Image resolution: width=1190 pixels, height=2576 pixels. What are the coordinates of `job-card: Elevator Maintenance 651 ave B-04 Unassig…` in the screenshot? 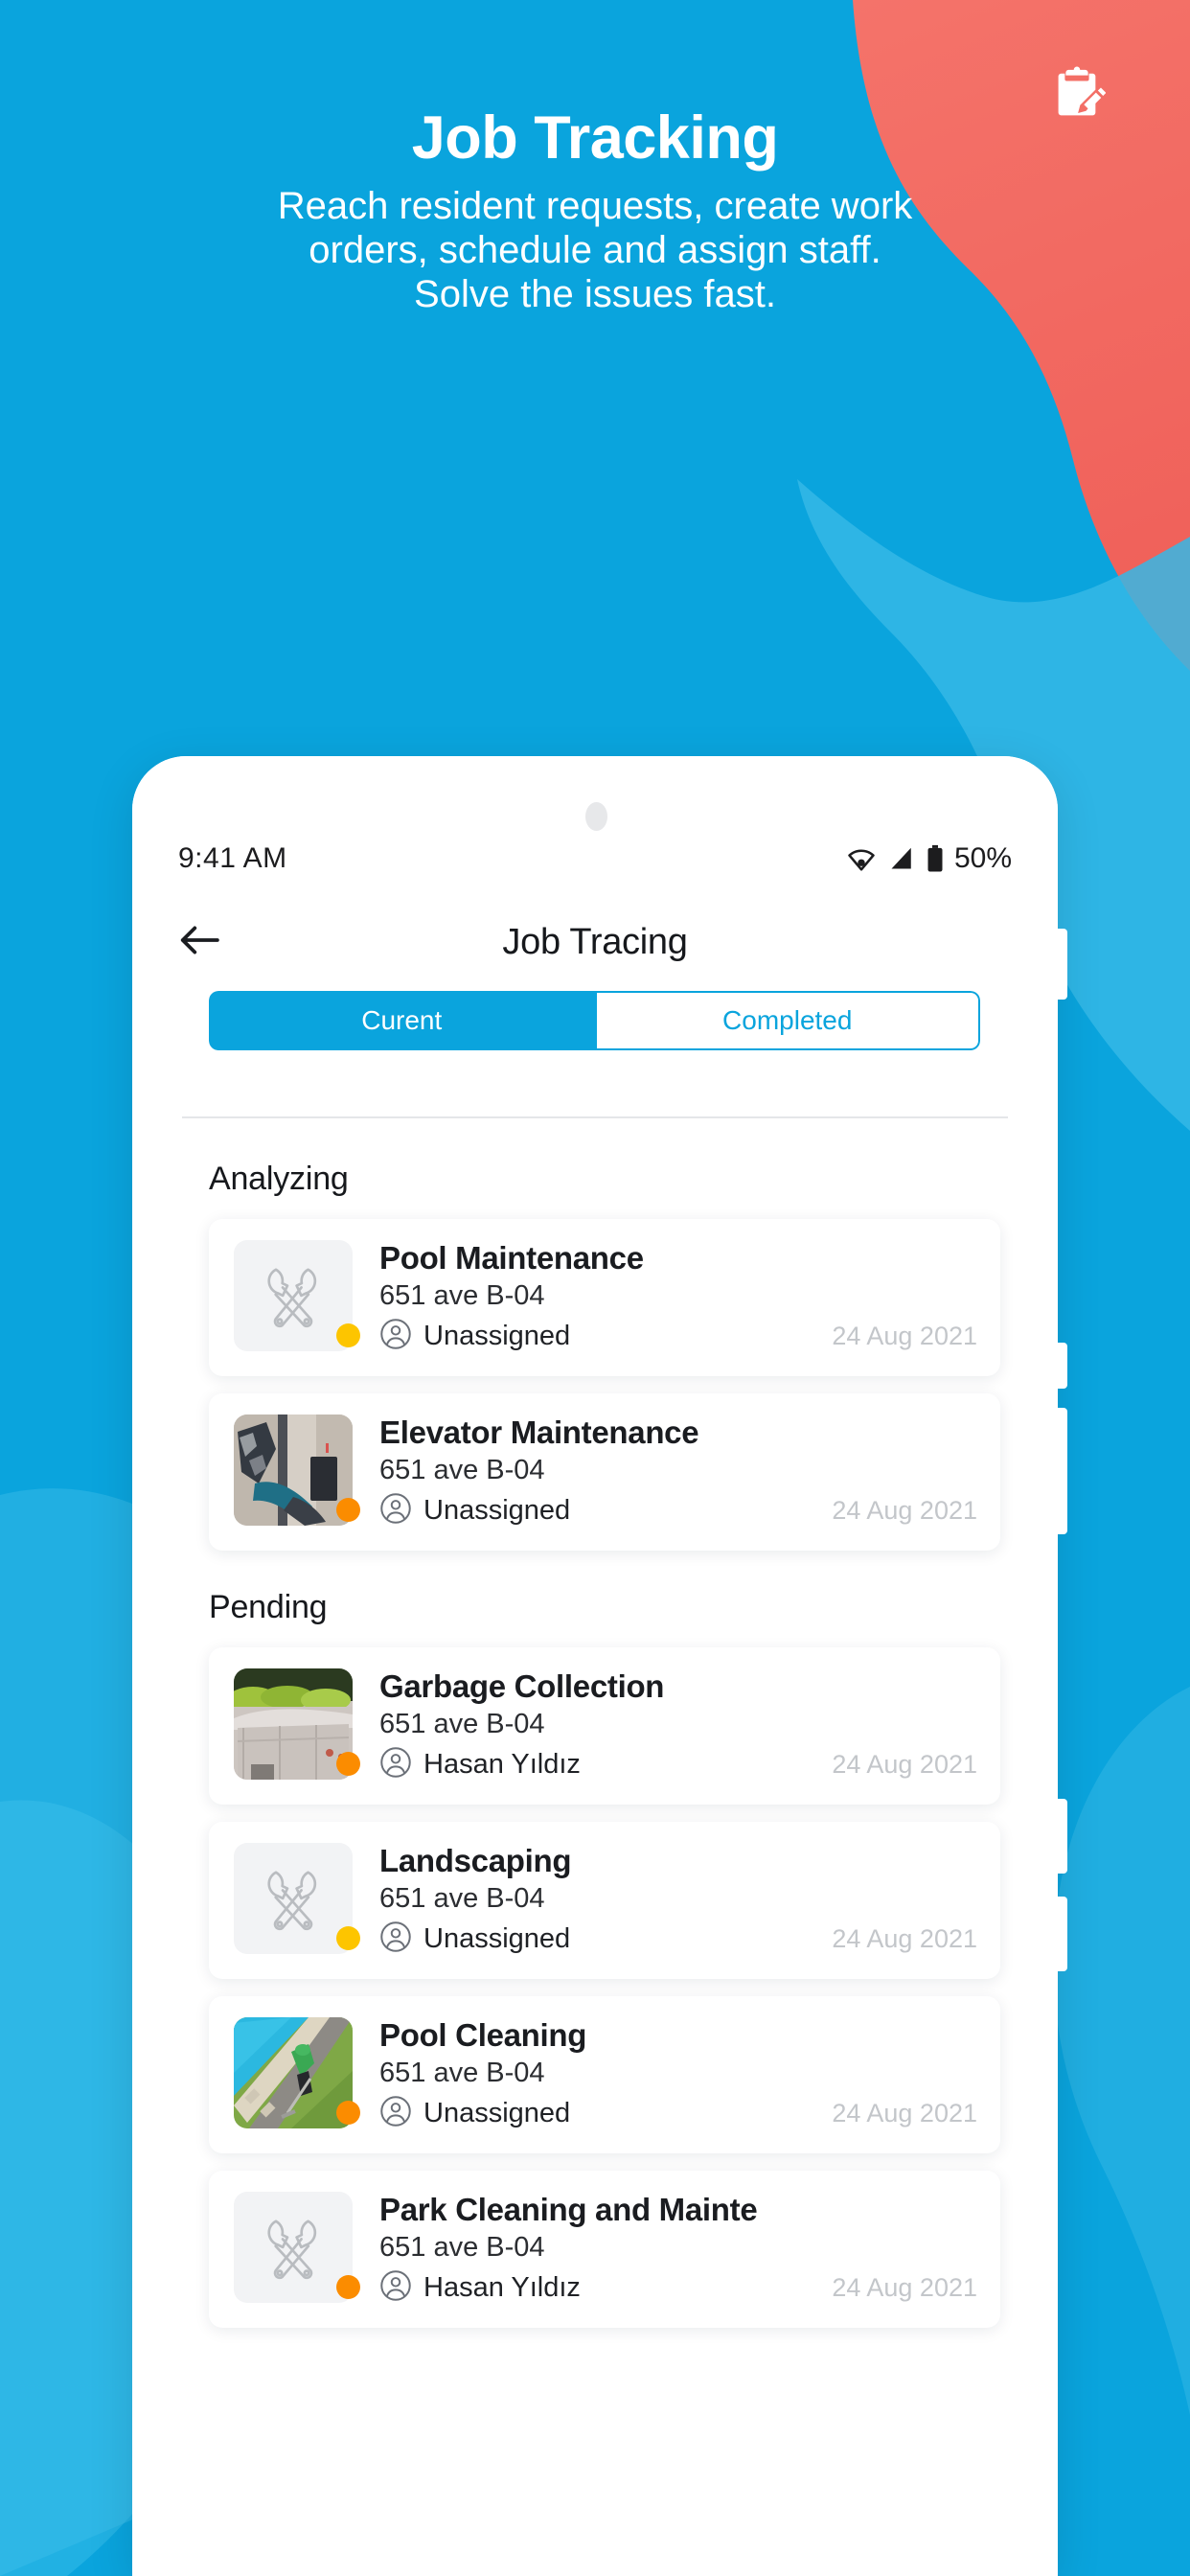 It's located at (605, 1472).